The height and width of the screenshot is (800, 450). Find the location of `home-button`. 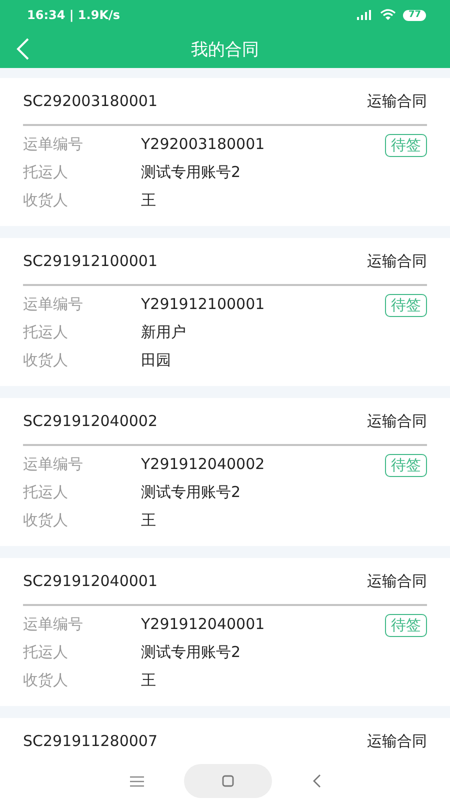

home-button is located at coordinates (228, 781).